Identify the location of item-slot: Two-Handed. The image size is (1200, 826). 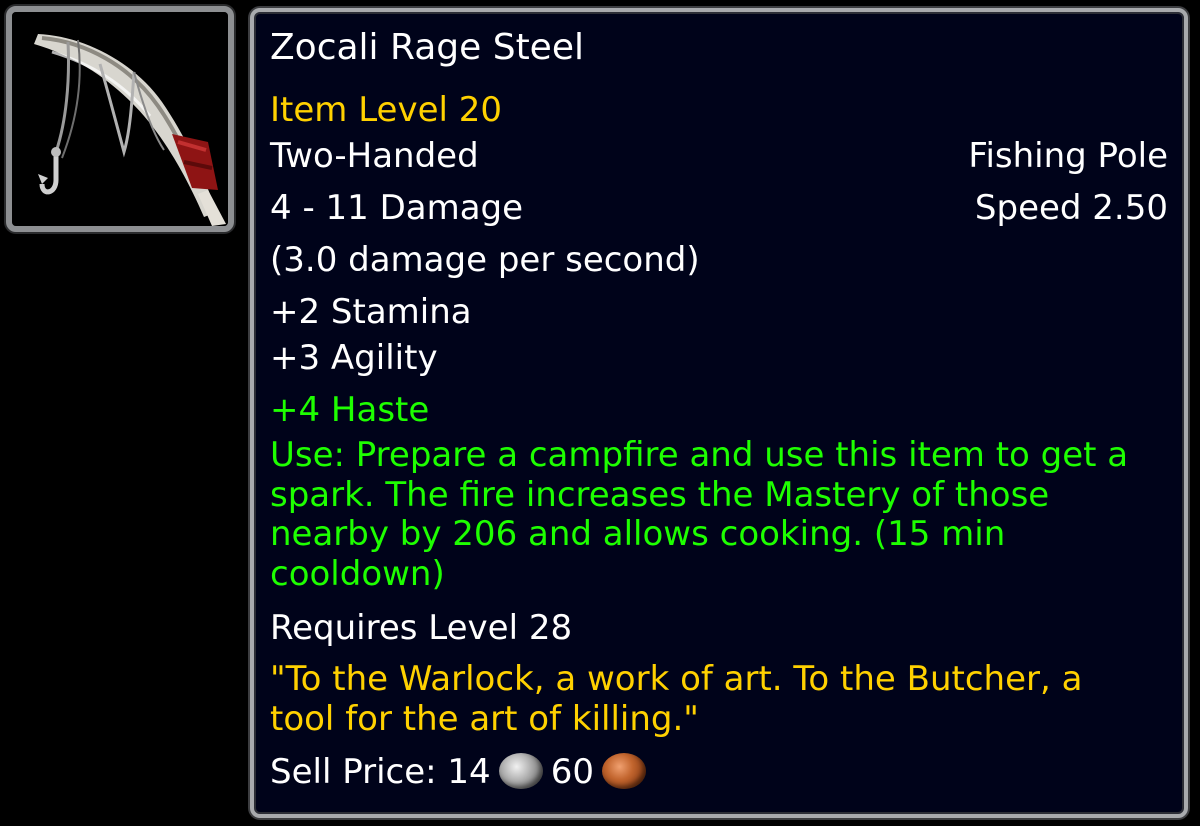
(374, 156).